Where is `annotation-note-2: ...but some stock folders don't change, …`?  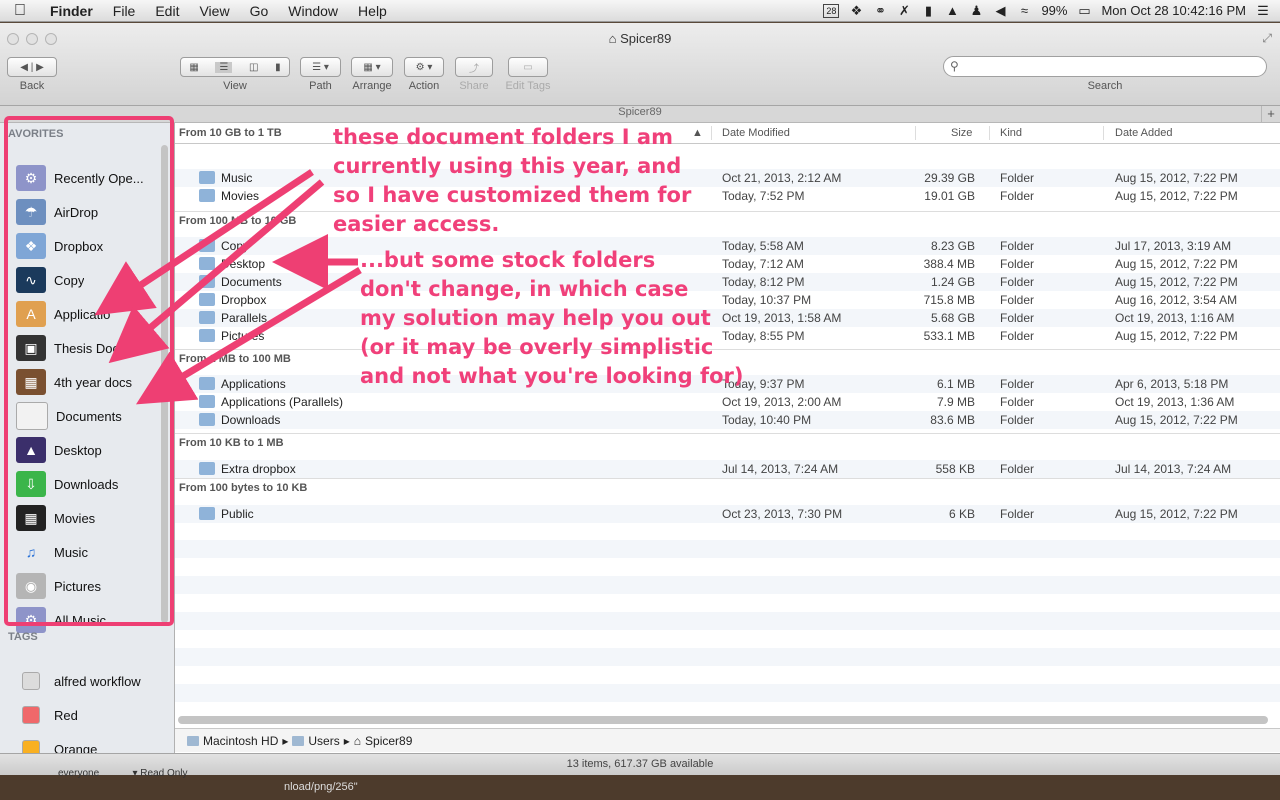 annotation-note-2: ...but some stock folders don't change, … is located at coordinates (552, 318).